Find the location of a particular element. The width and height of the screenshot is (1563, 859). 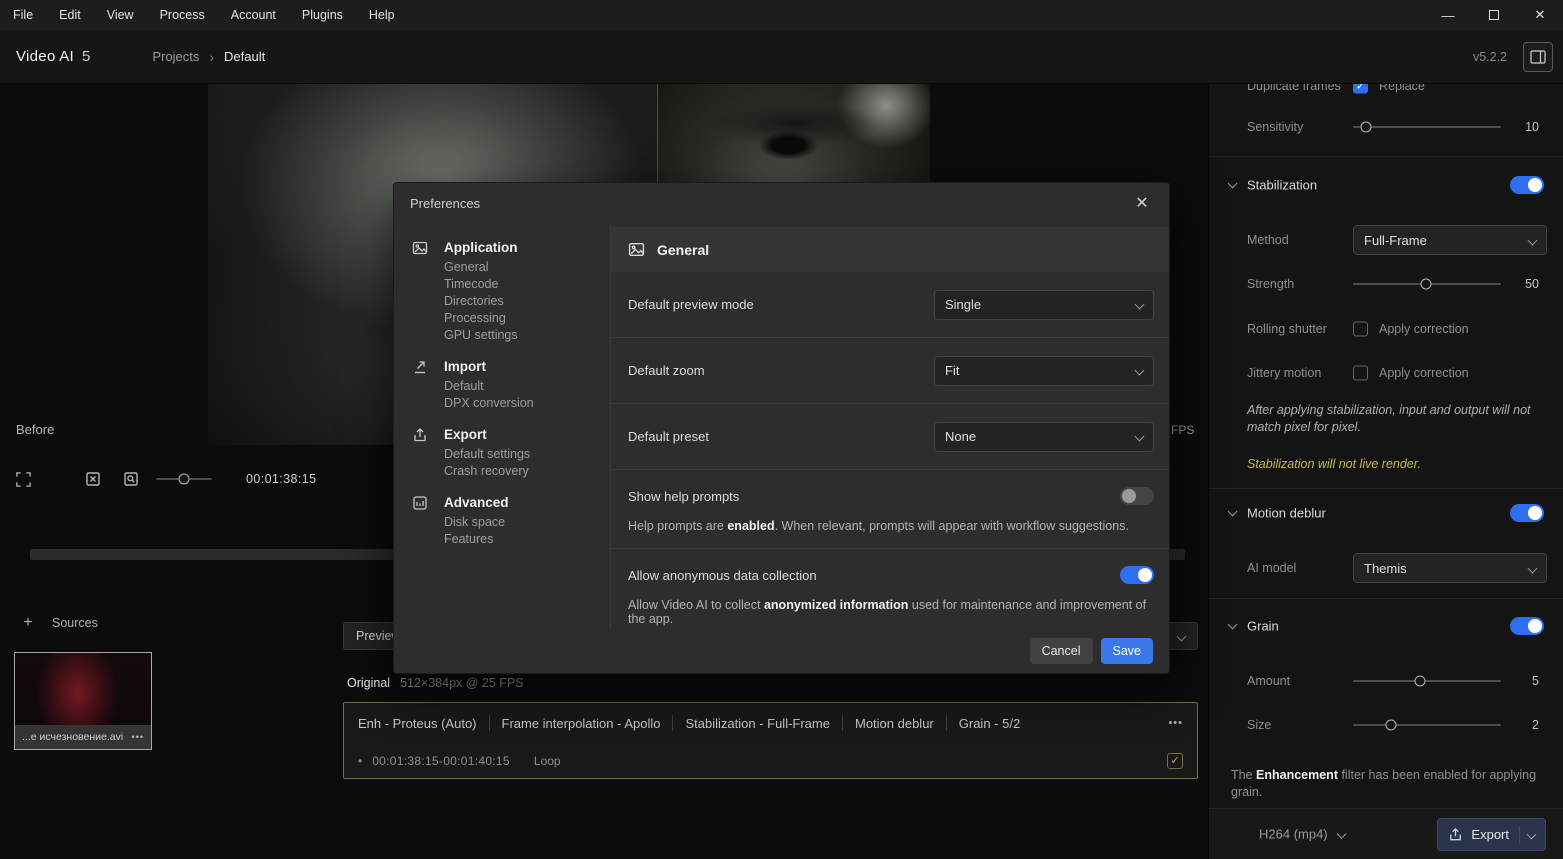

stabilization-toggle is located at coordinates (1527, 185).